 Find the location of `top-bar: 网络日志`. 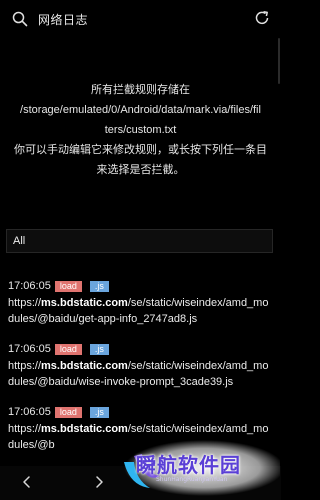

top-bar: 网络日志 is located at coordinates (140, 19).